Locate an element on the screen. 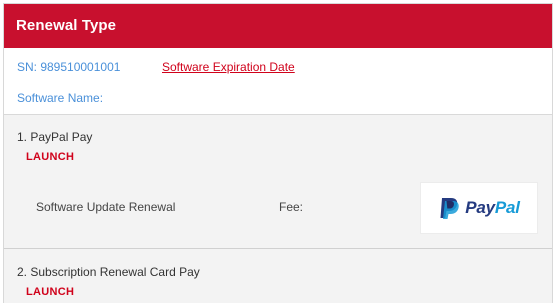 This screenshot has height=303, width=556. paypal-logo-icon is located at coordinates (449, 208).